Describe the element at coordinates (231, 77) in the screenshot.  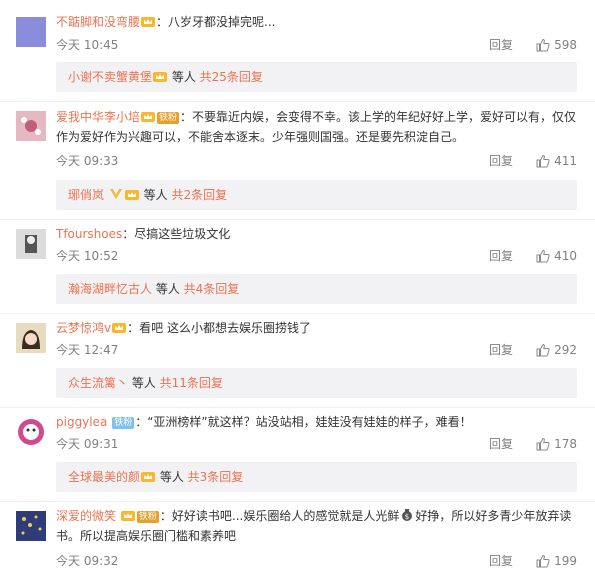
I see `sub-reply-count: 共25条回复` at that location.